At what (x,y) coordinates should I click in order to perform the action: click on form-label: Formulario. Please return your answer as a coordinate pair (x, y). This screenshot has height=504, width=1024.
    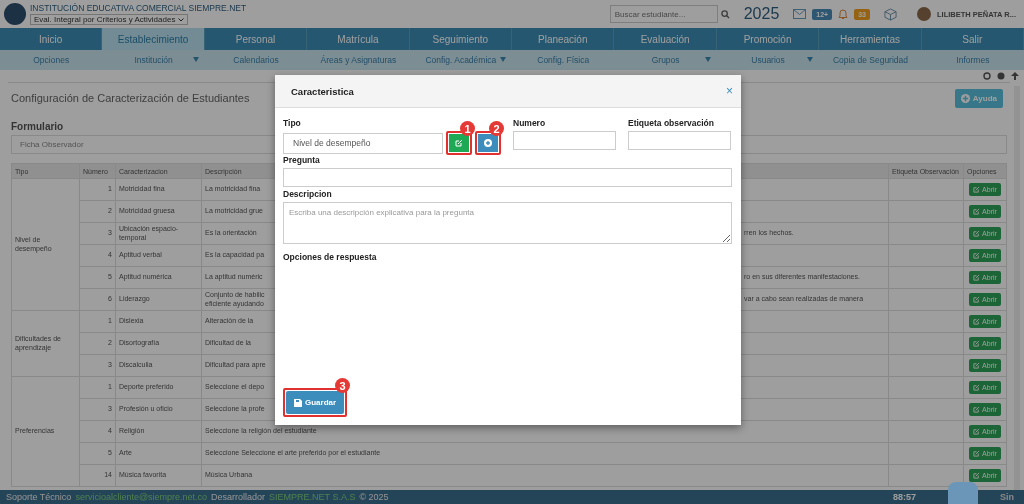
    Looking at the image, I should click on (37, 126).